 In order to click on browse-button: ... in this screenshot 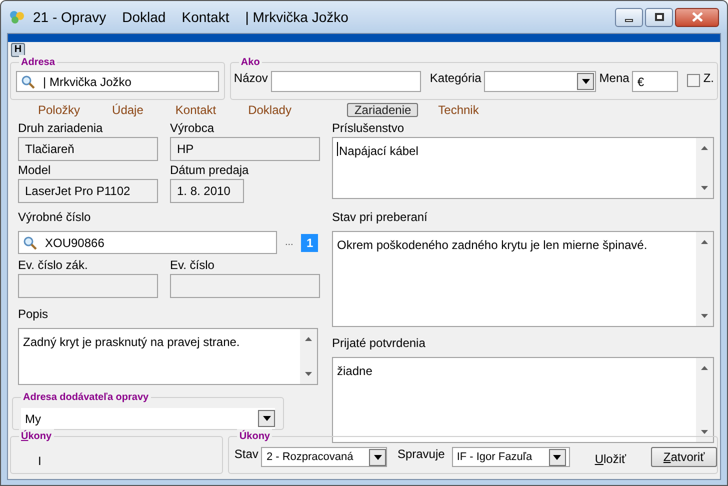, I will do `click(289, 242)`.